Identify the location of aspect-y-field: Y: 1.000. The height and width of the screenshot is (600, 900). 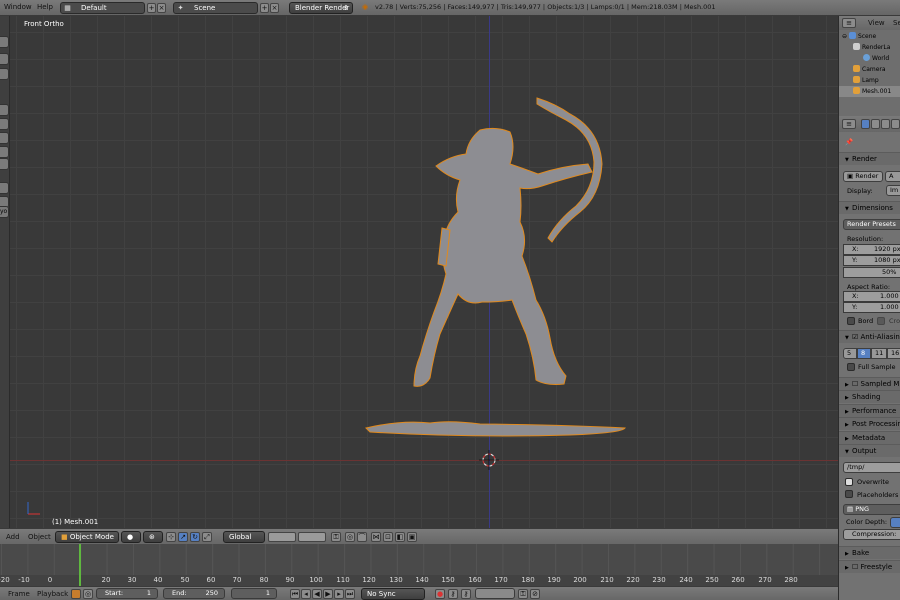
(871, 307).